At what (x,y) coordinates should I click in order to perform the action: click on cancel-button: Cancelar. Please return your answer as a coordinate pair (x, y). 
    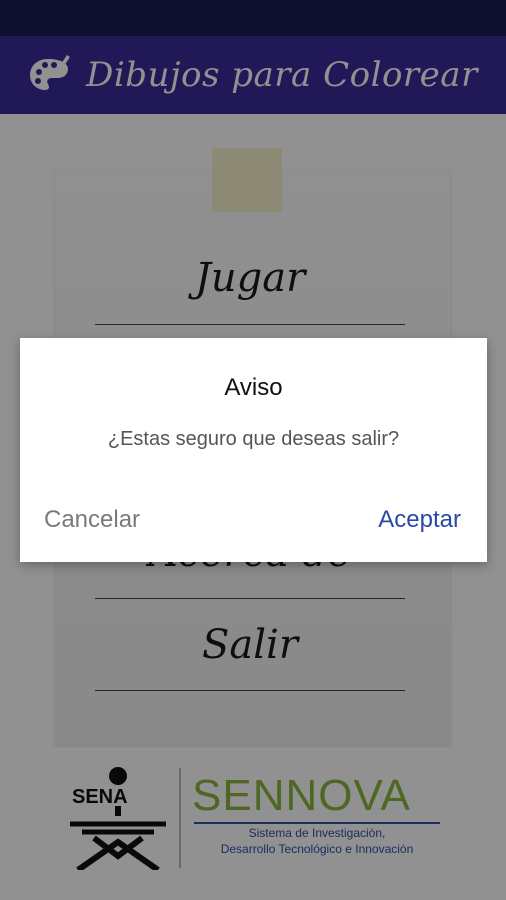
    Looking at the image, I should click on (92, 520).